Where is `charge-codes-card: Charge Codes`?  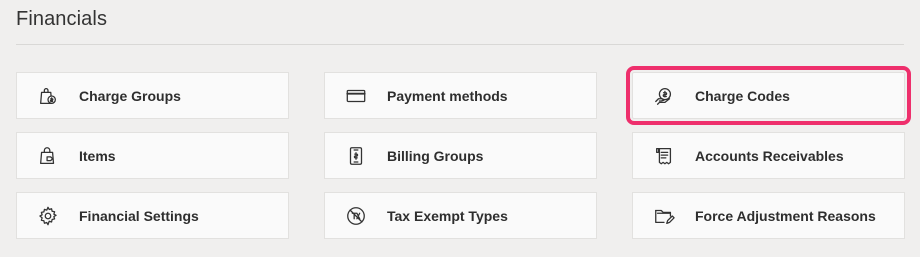
charge-codes-card: Charge Codes is located at coordinates (768, 95).